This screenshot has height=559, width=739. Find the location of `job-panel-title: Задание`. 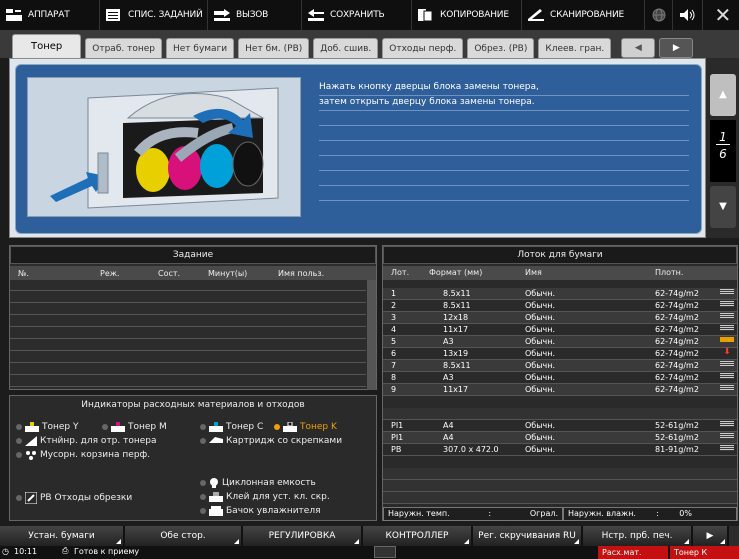

job-panel-title: Задание is located at coordinates (193, 255).